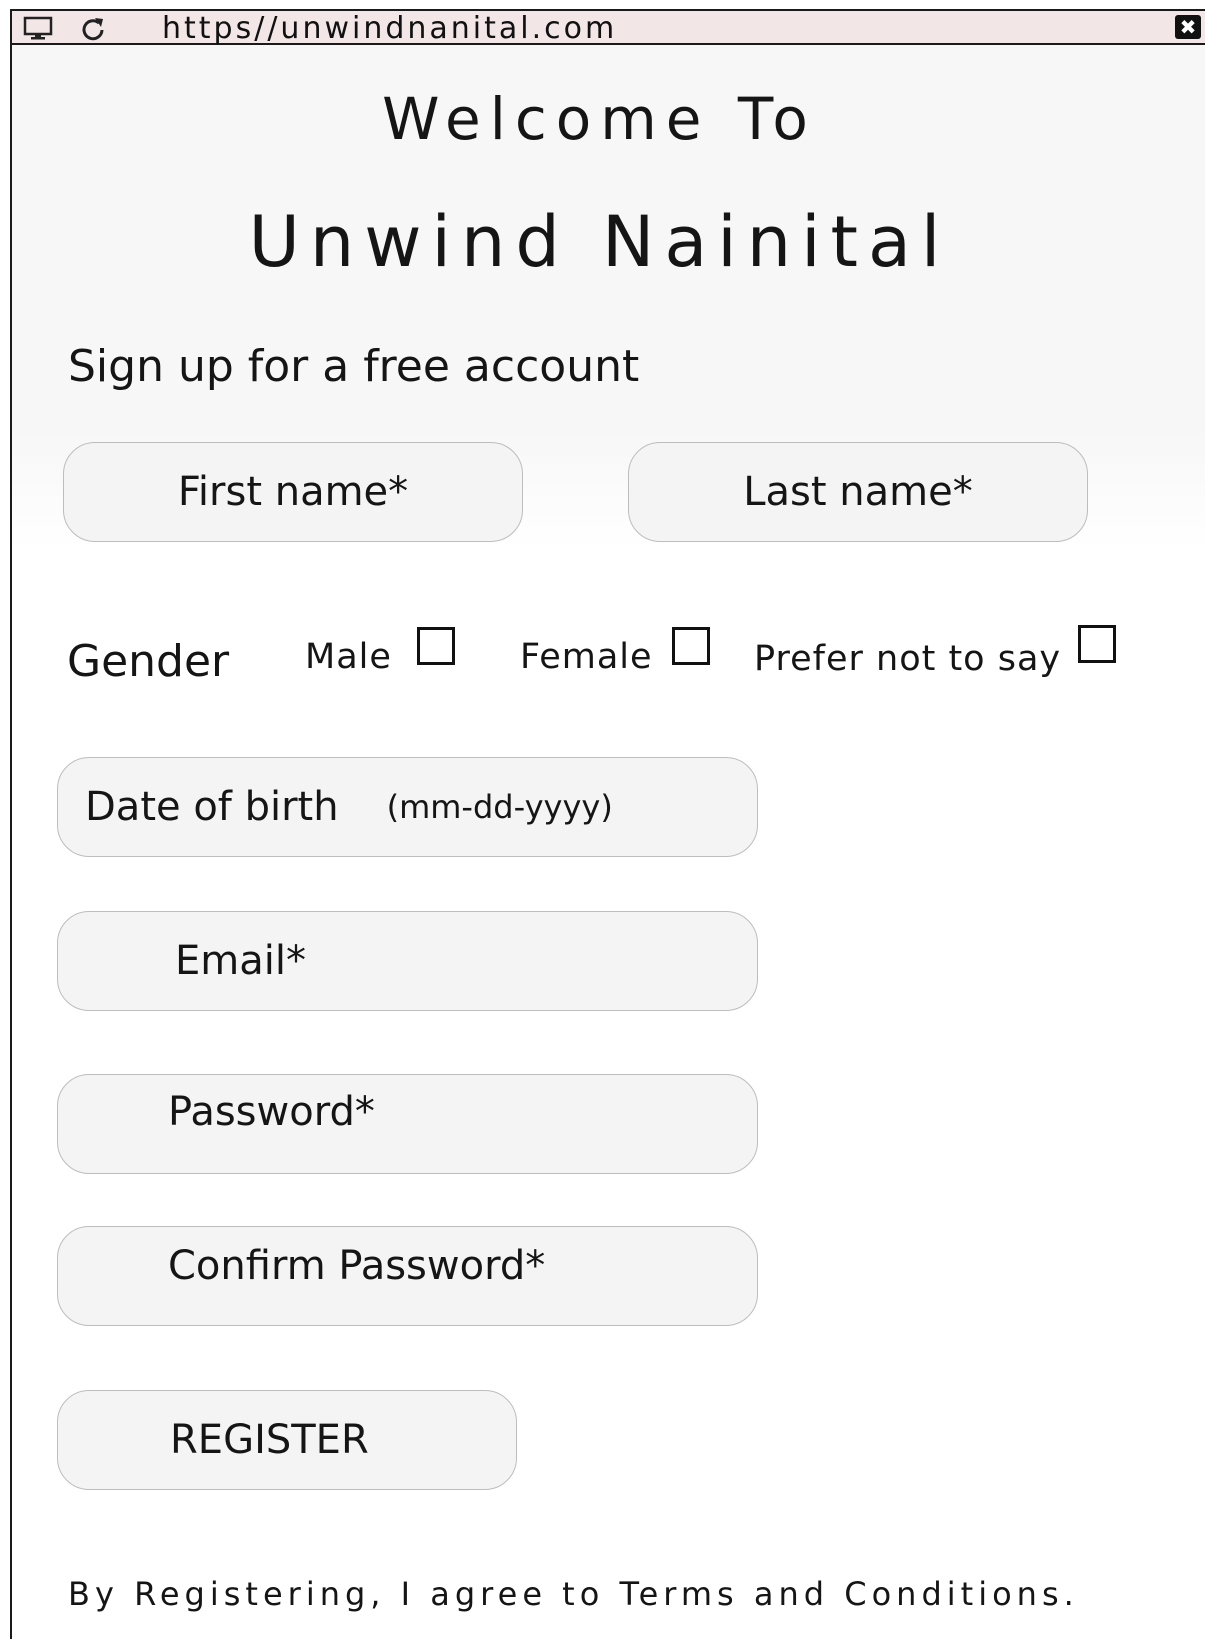 This screenshot has height=1639, width=1205. Describe the element at coordinates (1097, 644) in the screenshot. I see `gender-prefer-not-checkbox` at that location.